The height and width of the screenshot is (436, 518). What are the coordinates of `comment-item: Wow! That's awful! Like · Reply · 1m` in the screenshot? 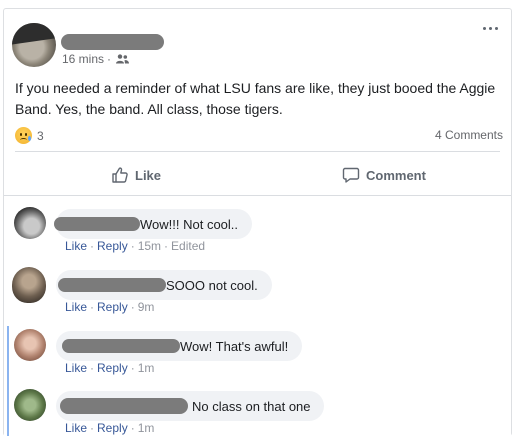 It's located at (257, 349).